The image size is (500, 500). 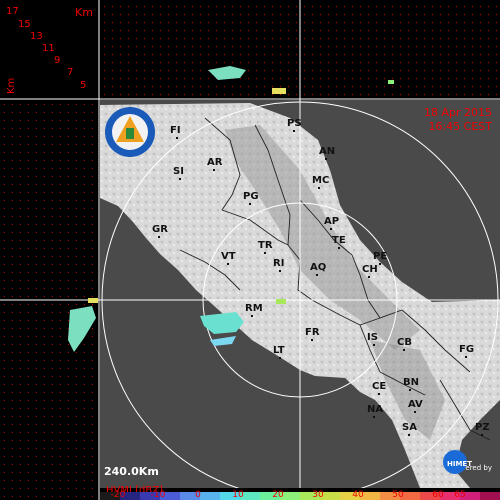 I want to click on city-label-fr: FR, so click(x=312, y=332).